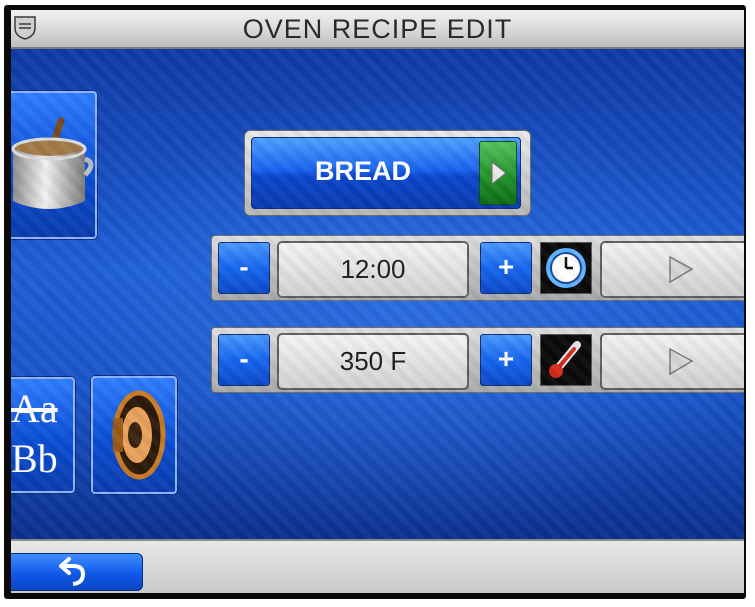  I want to click on temperature-row: - 350 F +, so click(477, 360).